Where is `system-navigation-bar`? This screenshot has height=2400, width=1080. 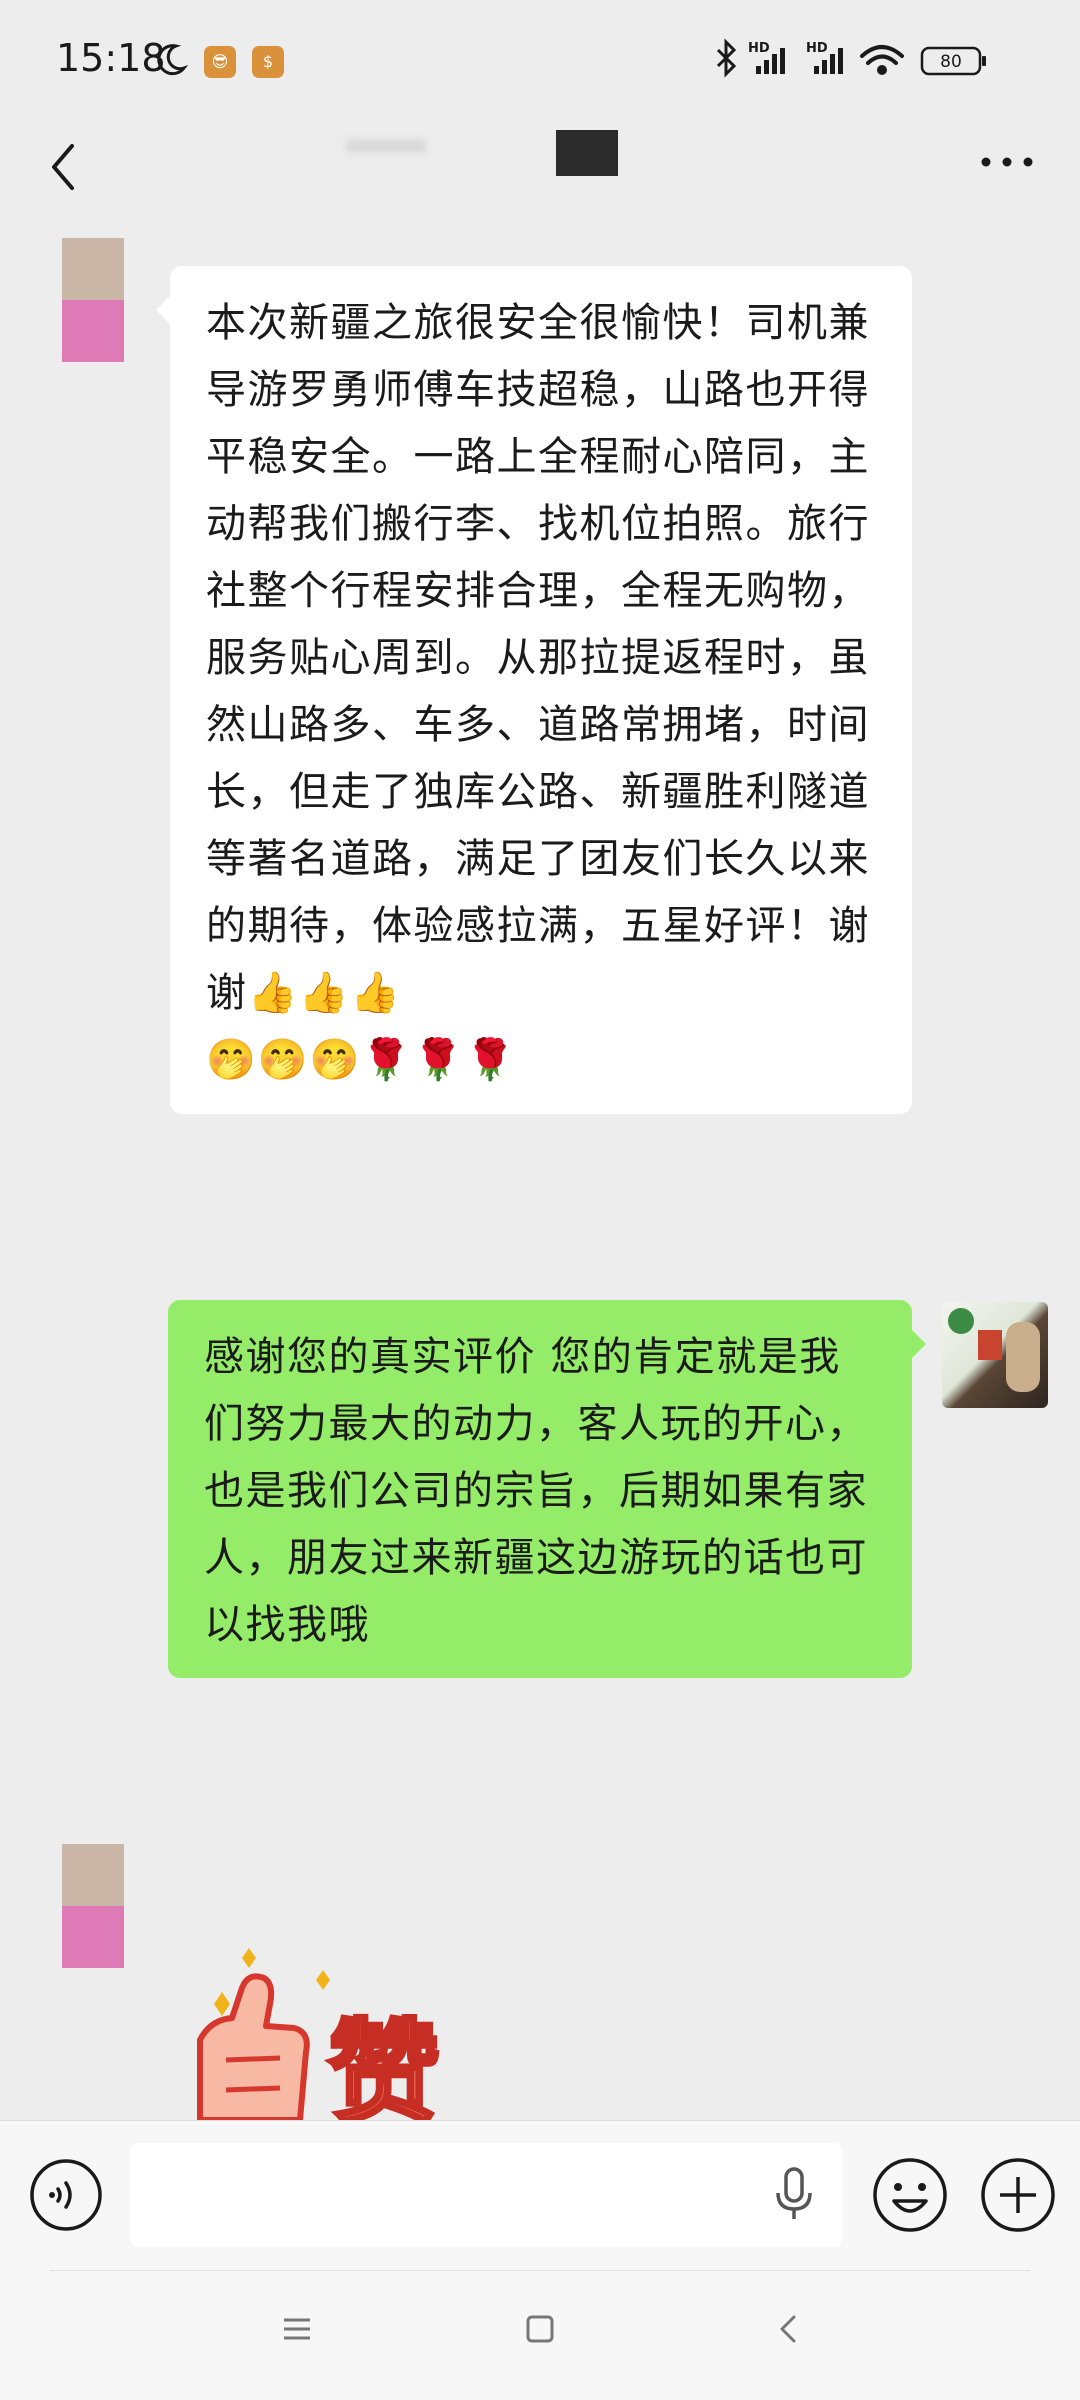
system-navigation-bar is located at coordinates (540, 2334).